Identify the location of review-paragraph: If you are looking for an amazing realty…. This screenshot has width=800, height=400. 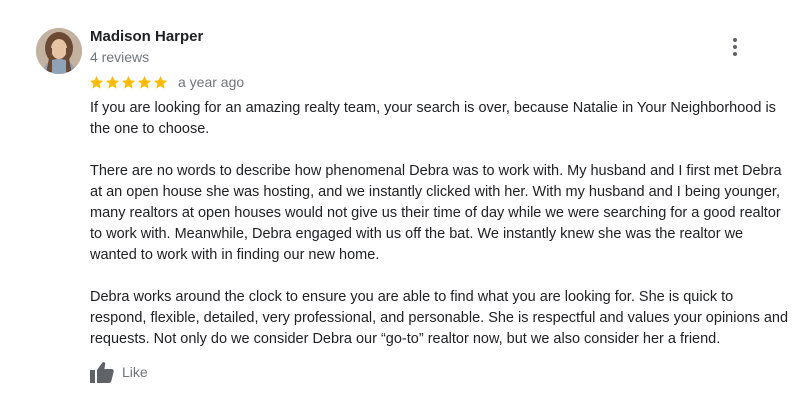
(433, 118).